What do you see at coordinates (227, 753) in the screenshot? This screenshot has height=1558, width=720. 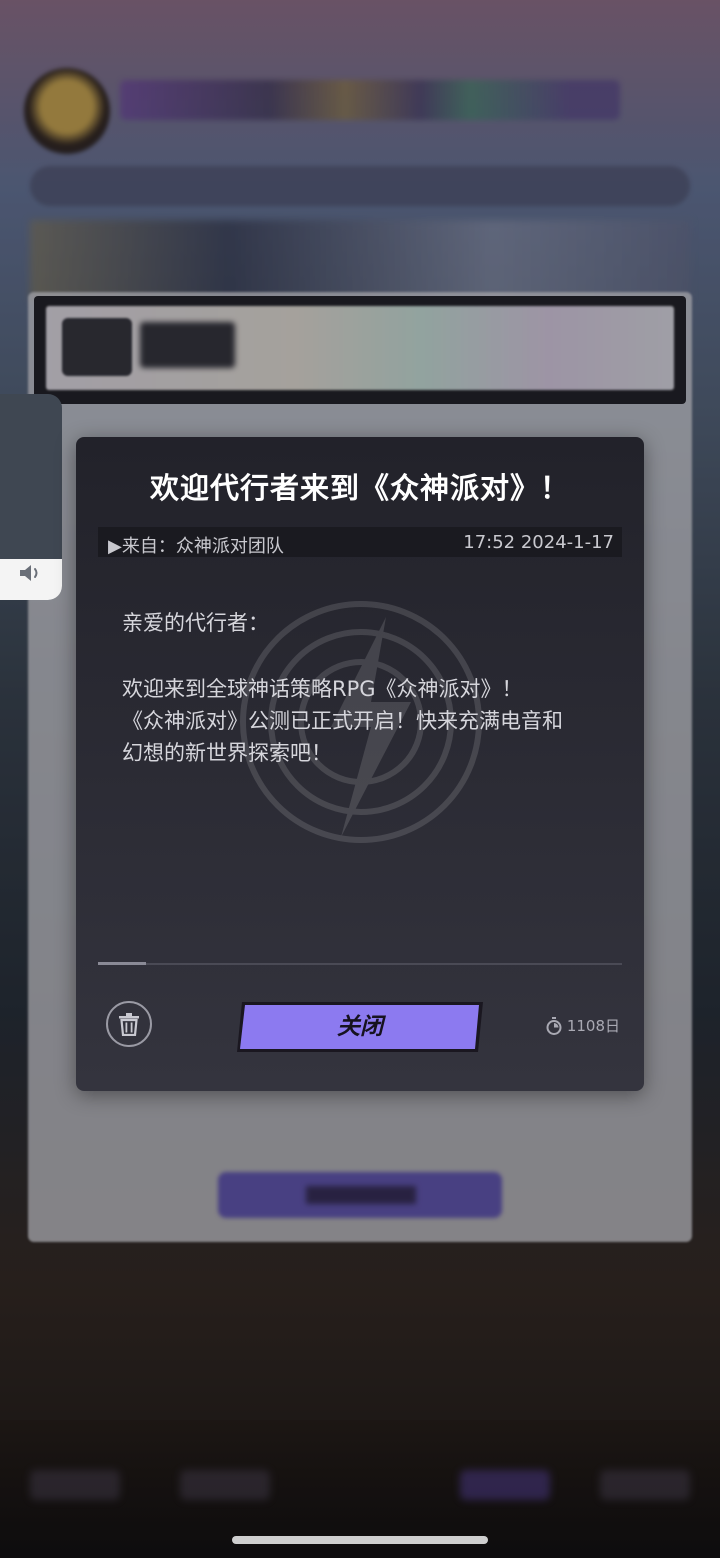 I see `mail-body-line: 幻想的新世界探索吧！` at bounding box center [227, 753].